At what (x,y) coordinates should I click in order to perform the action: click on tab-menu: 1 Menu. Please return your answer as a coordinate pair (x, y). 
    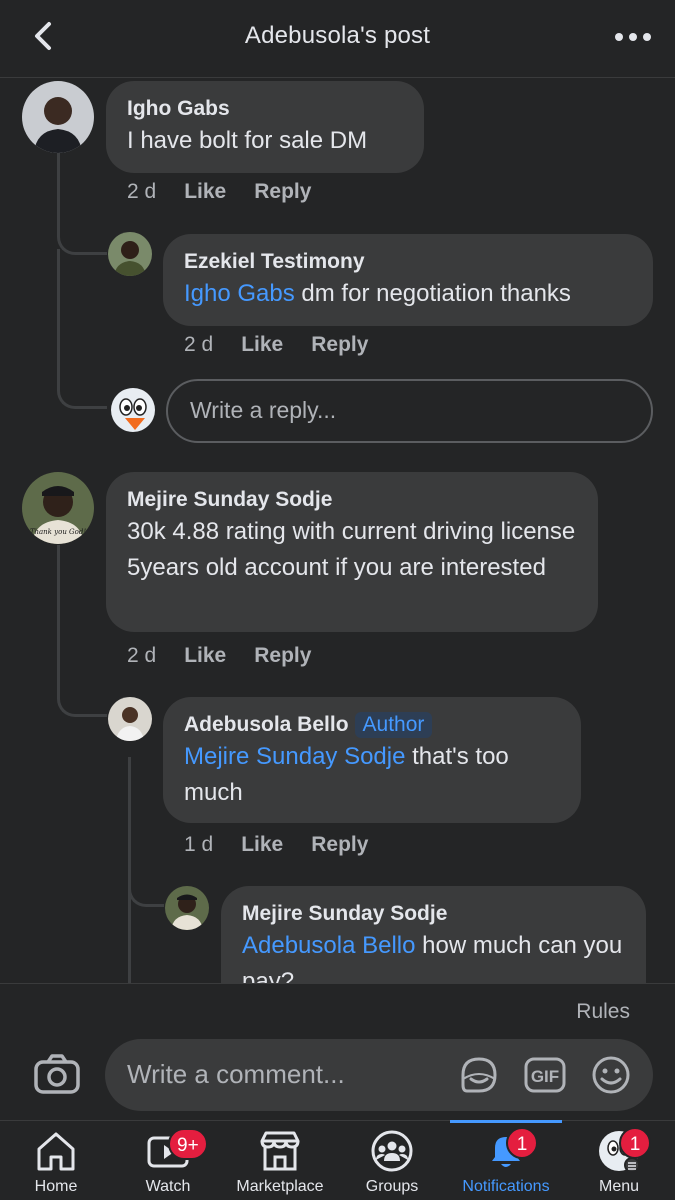
    Looking at the image, I should click on (619, 1160).